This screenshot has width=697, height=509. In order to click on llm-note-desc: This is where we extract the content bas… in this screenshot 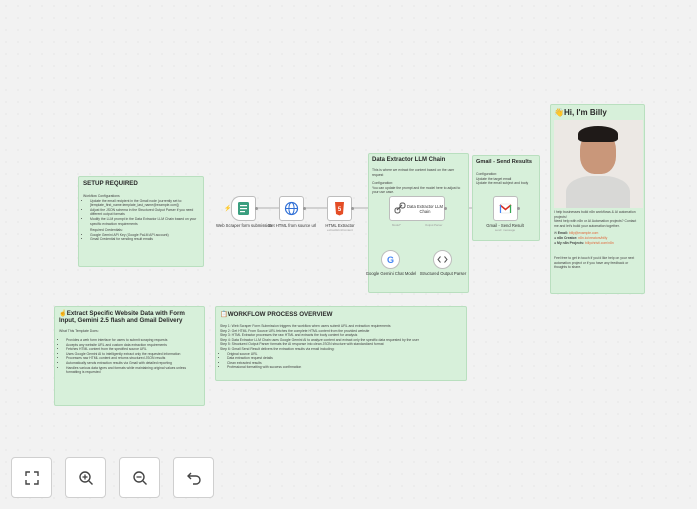, I will do `click(413, 172)`.